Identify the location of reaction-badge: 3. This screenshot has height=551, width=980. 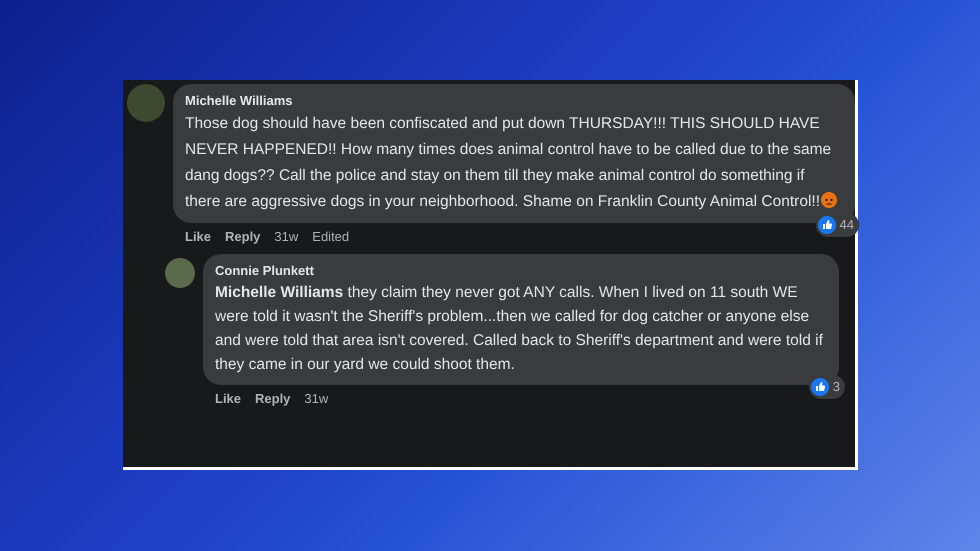
(826, 386).